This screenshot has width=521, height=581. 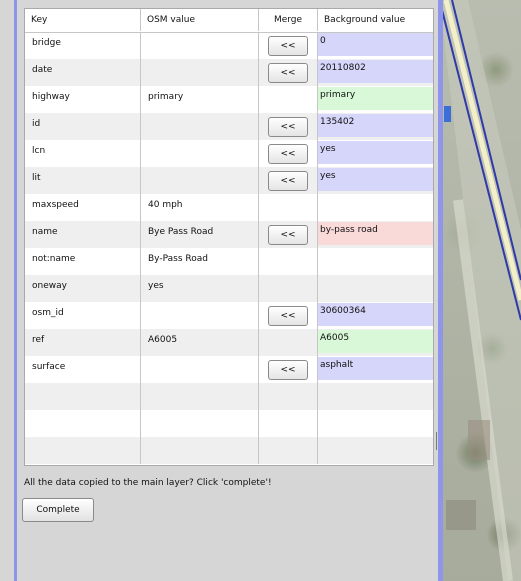 I want to click on osm-value-cell: primary, so click(x=200, y=99).